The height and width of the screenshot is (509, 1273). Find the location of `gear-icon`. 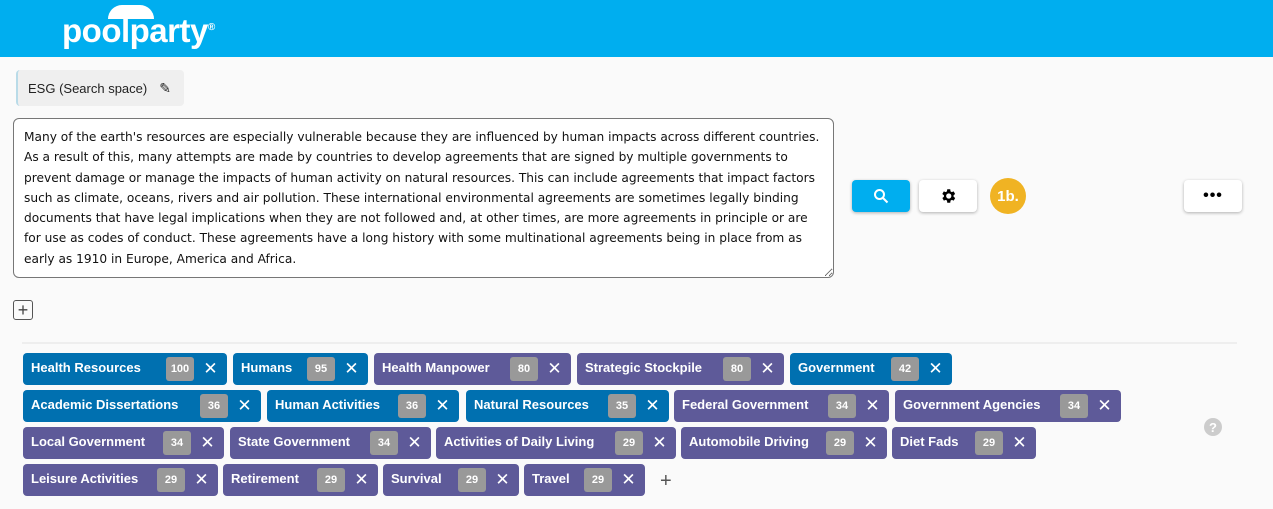

gear-icon is located at coordinates (949, 196).